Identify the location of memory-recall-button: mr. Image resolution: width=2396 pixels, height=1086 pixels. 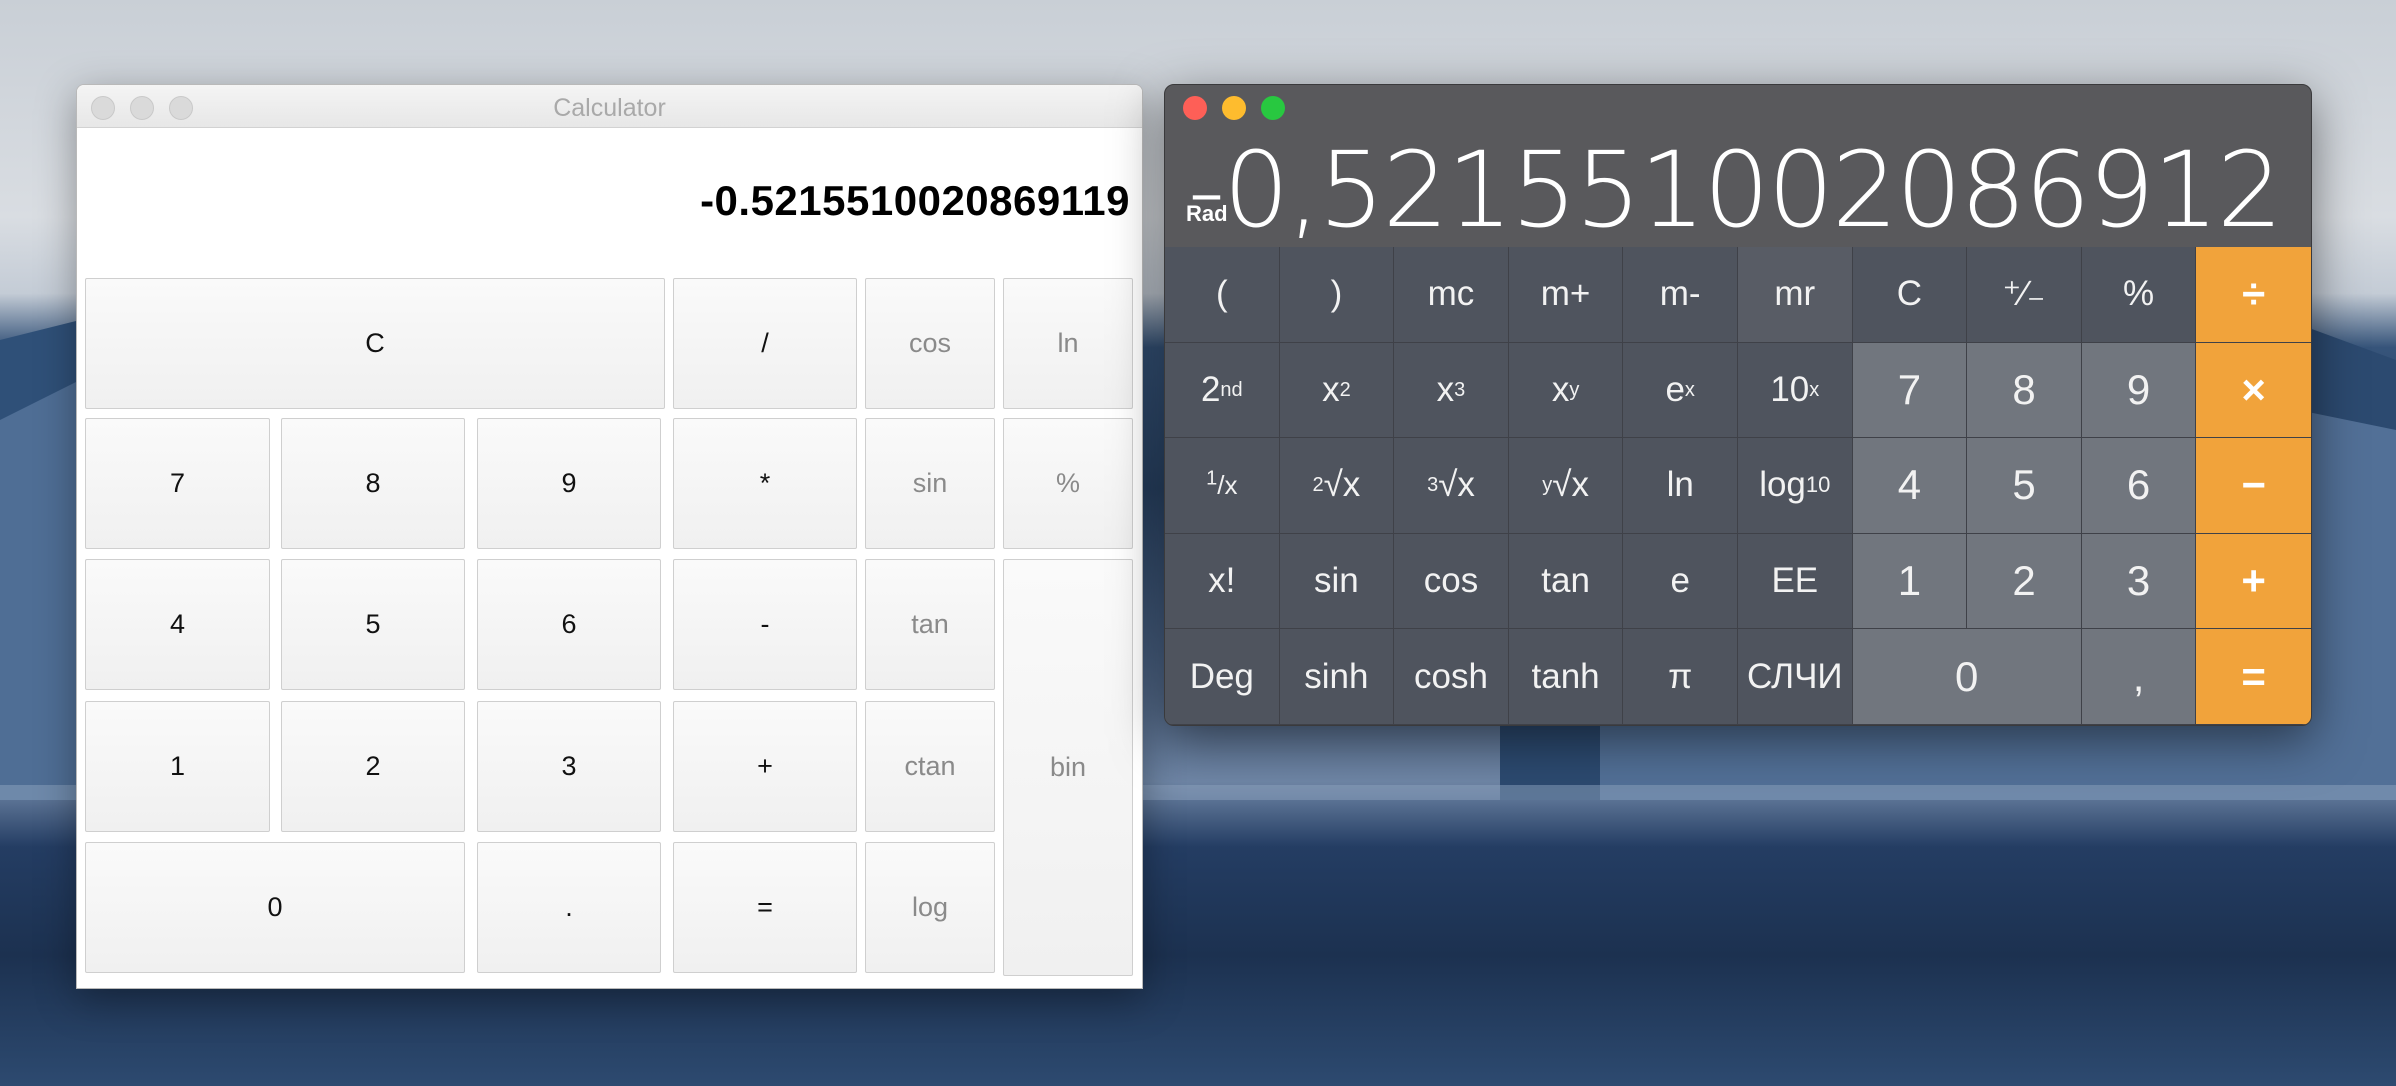
(1795, 295).